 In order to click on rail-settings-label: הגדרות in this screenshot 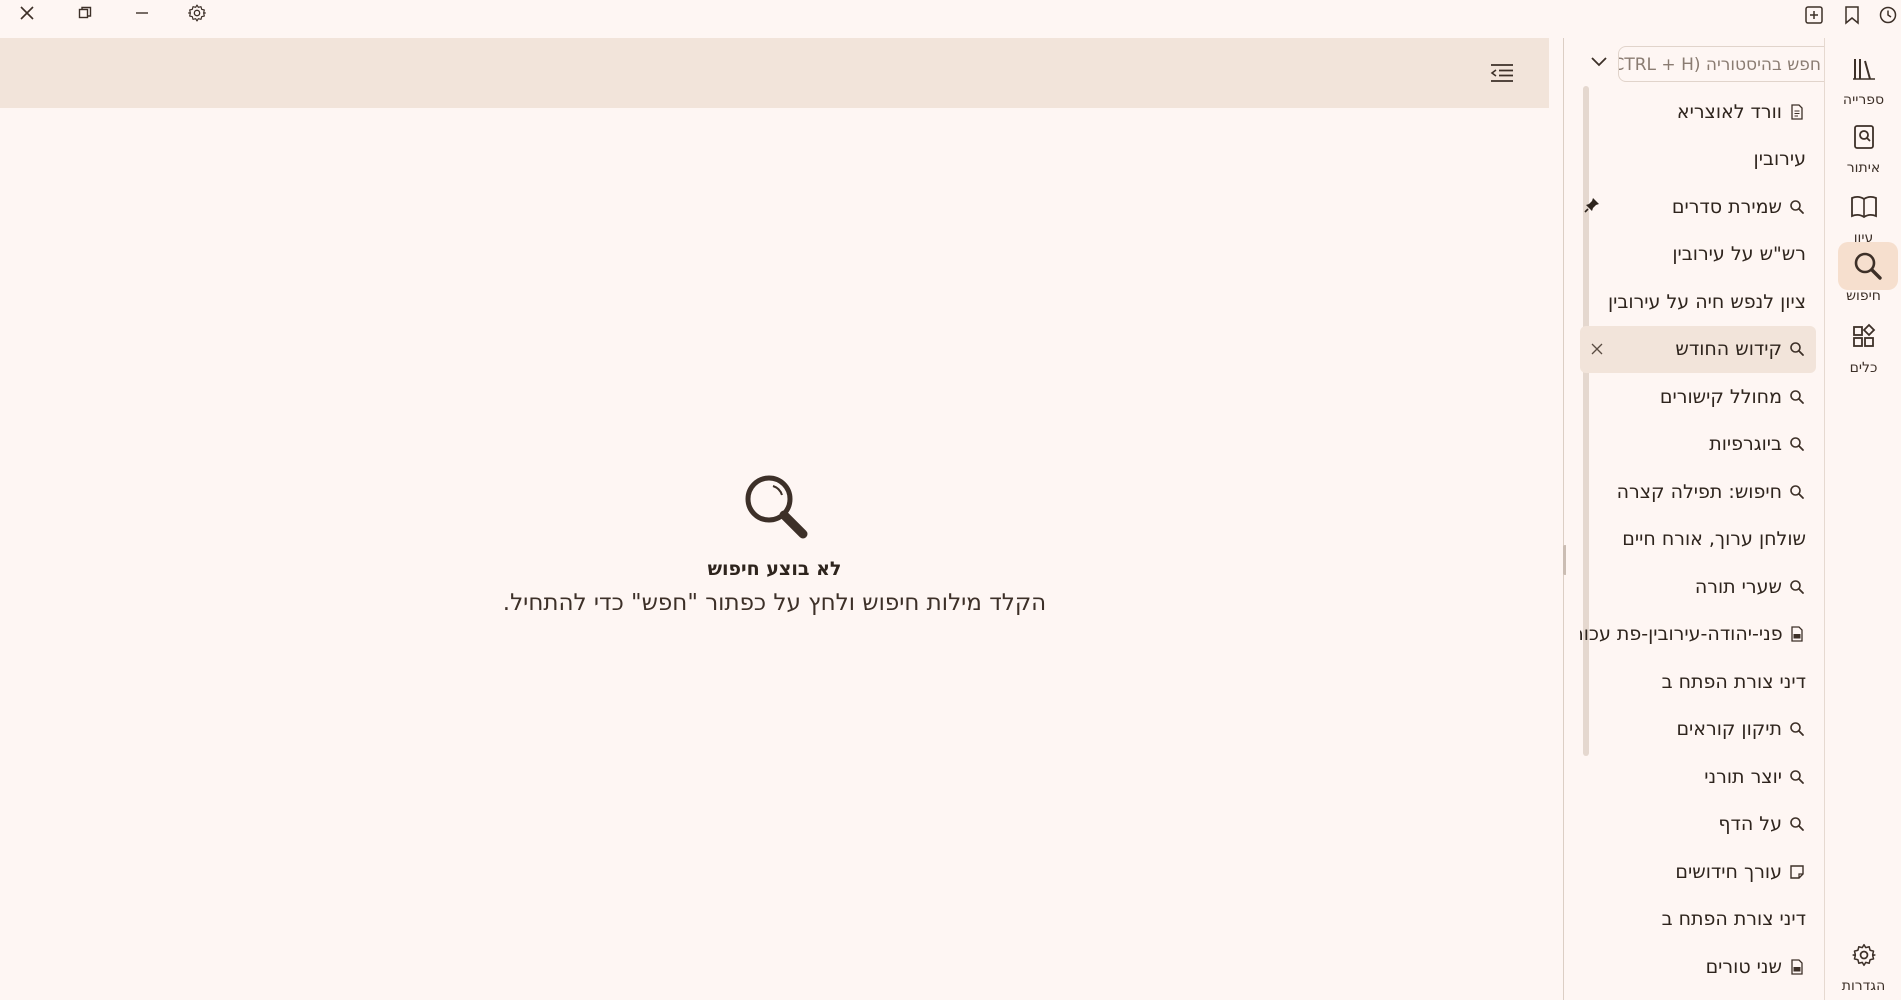, I will do `click(1863, 986)`.